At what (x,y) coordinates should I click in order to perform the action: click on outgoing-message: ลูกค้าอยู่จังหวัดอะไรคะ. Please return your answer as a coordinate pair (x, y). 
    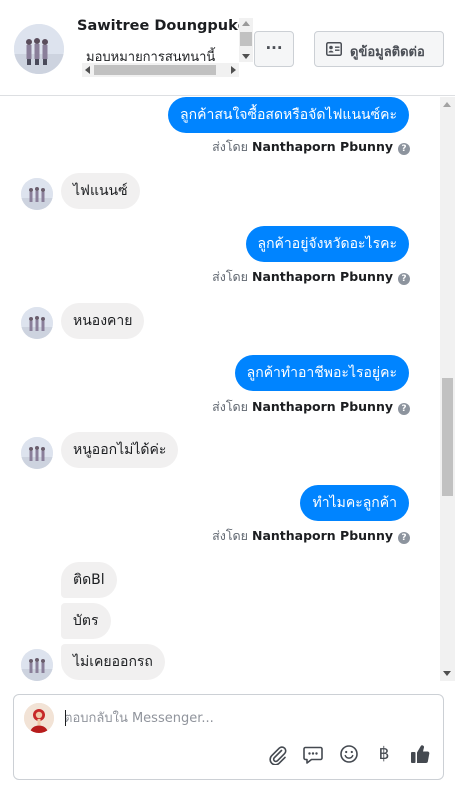
    Looking at the image, I should click on (327, 244).